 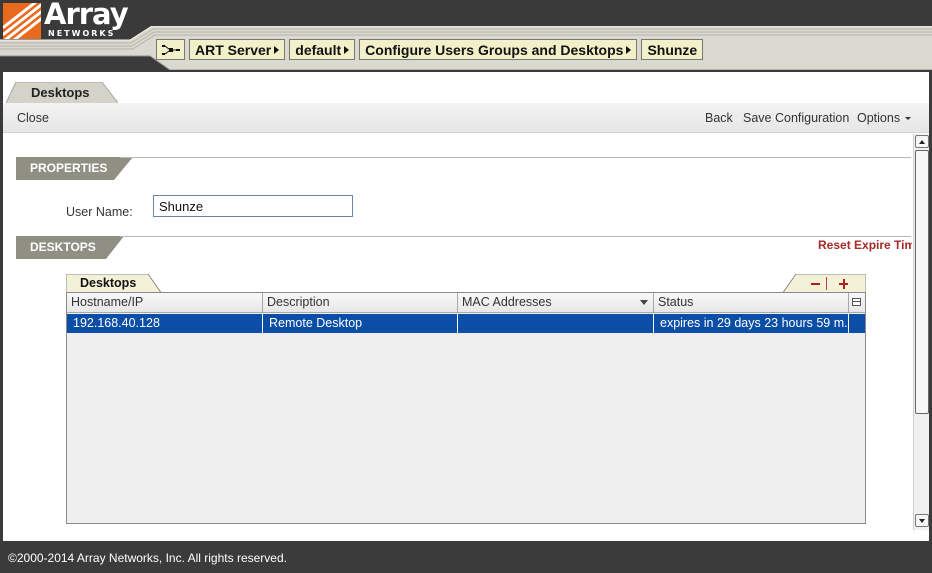 I want to click on breadcrumb-label: Configure Users Groups and Desktops, so click(x=494, y=49).